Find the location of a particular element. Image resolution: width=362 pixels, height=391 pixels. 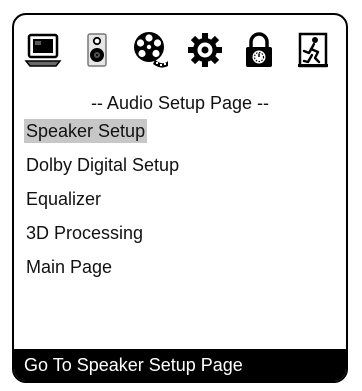

menu-item-dolby-digital-setup: Dolby Digital Setup is located at coordinates (180, 165).